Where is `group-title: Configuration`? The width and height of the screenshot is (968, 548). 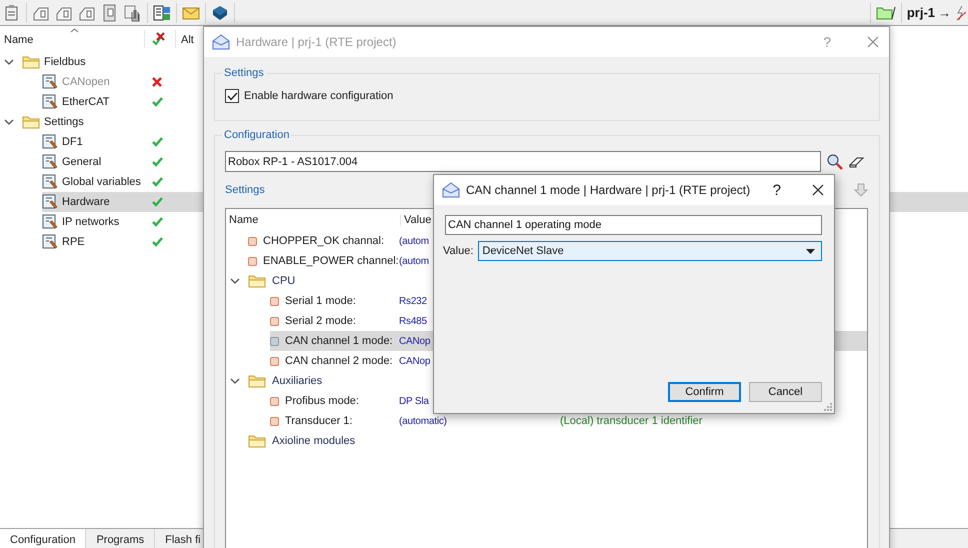 group-title: Configuration is located at coordinates (256, 135).